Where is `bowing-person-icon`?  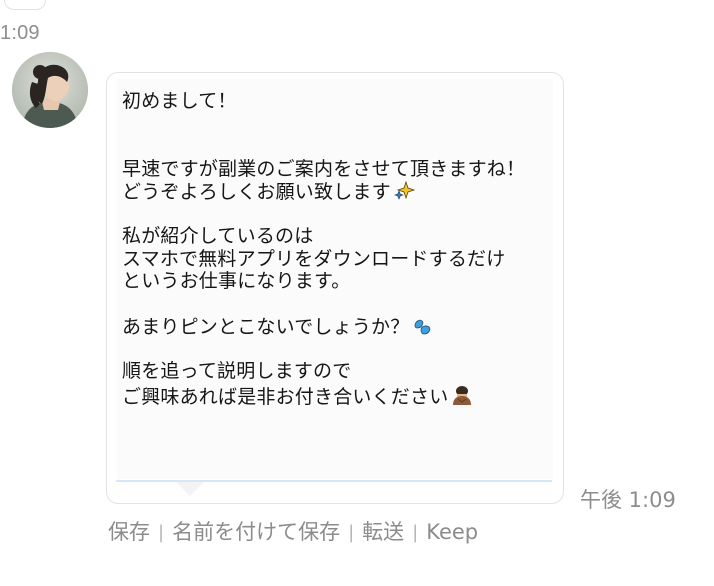
bowing-person-icon is located at coordinates (462, 398).